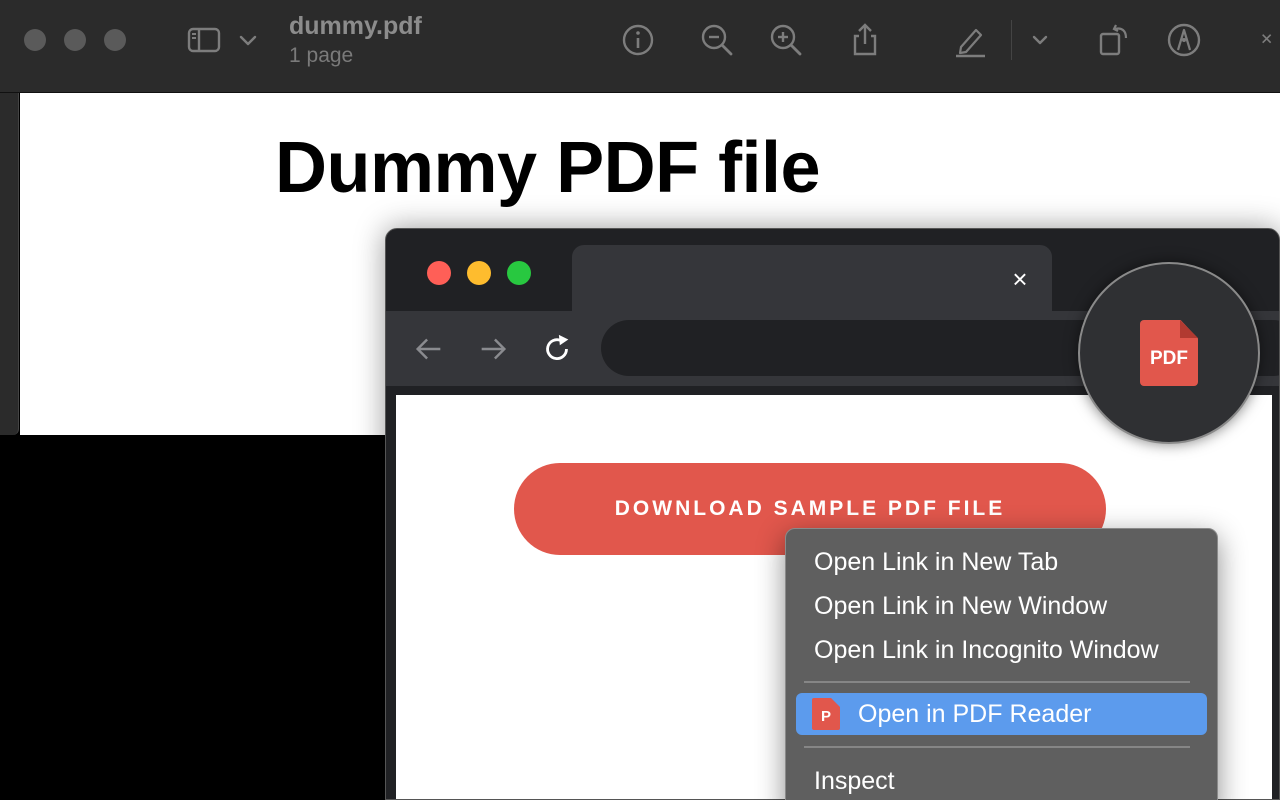  I want to click on pdf-file-icon: PDF, so click(1169, 353).